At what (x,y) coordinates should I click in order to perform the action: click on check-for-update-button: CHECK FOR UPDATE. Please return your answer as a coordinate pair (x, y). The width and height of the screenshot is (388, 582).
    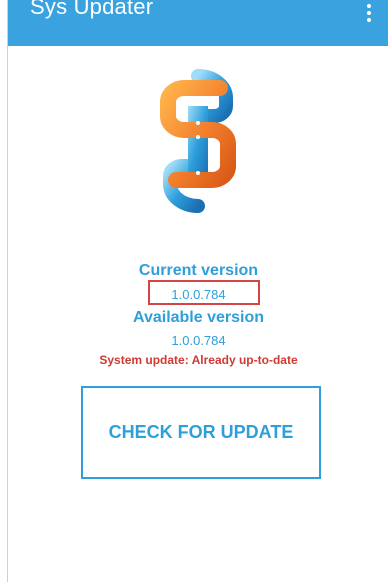
    Looking at the image, I should click on (201, 432).